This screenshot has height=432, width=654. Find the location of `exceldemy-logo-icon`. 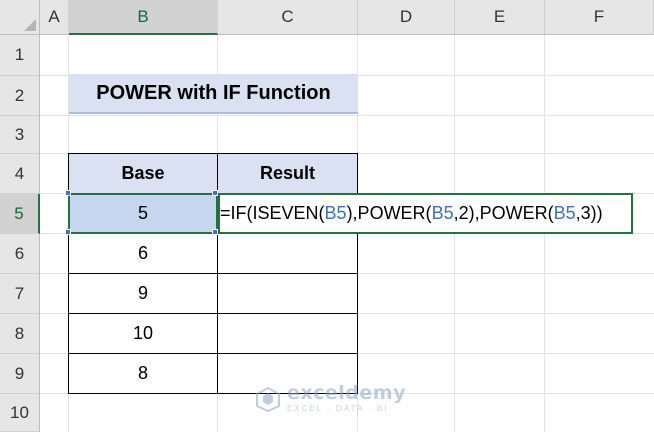

exceldemy-logo-icon is located at coordinates (268, 399).